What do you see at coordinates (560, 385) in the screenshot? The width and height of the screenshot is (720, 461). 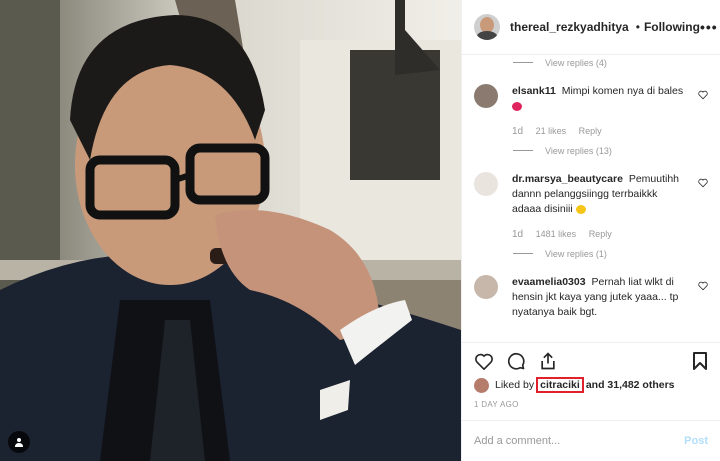 I see `liker-username: citraciki` at bounding box center [560, 385].